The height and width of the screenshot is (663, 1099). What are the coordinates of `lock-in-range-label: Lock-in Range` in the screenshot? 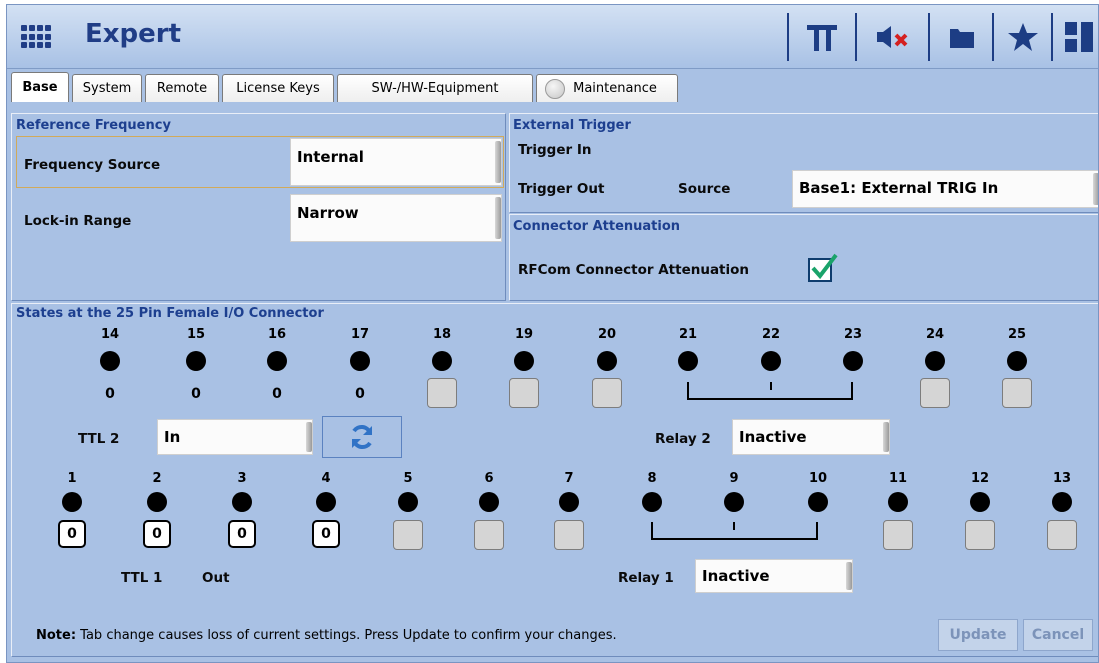 It's located at (78, 221).